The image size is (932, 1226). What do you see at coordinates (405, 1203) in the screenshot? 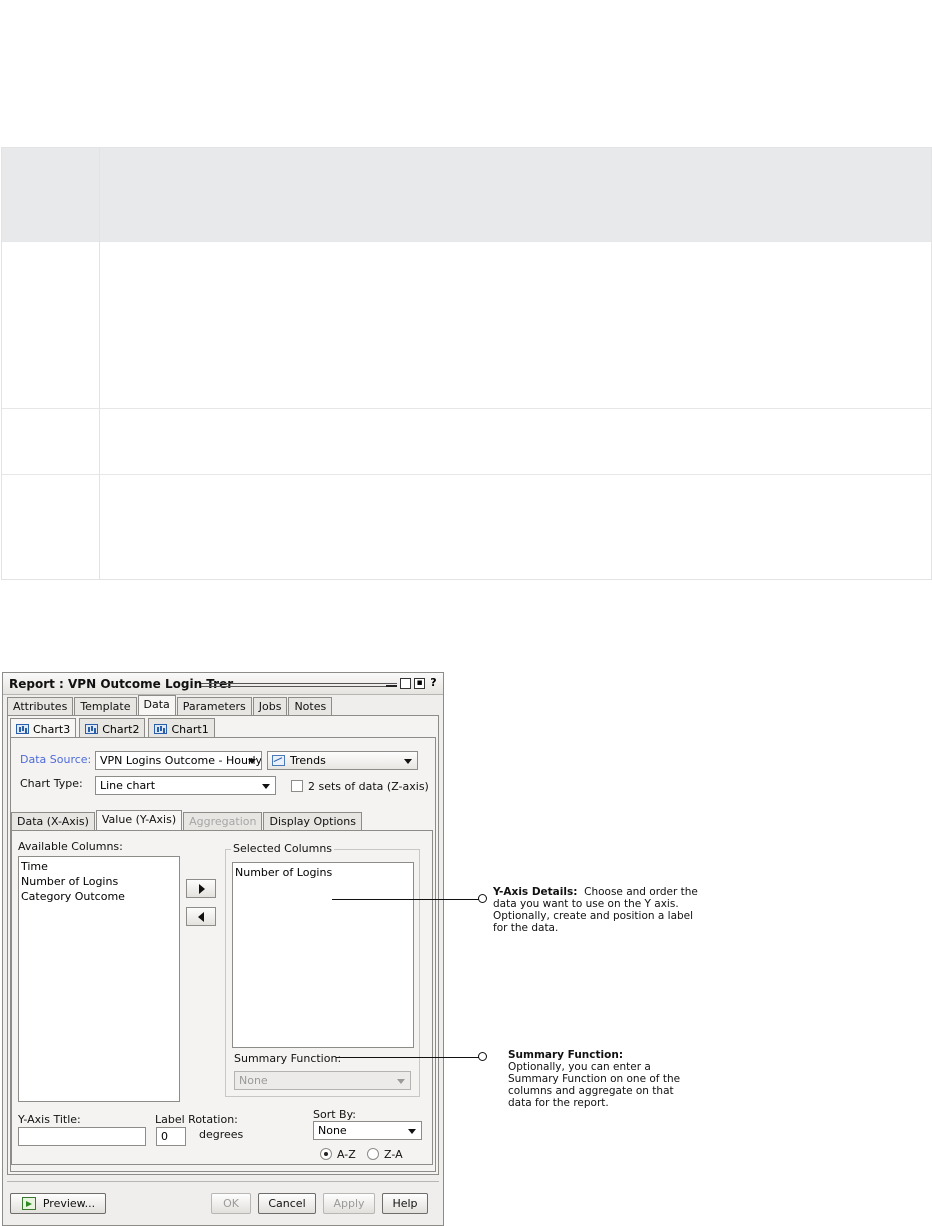
I see `help-button: Help` at bounding box center [405, 1203].